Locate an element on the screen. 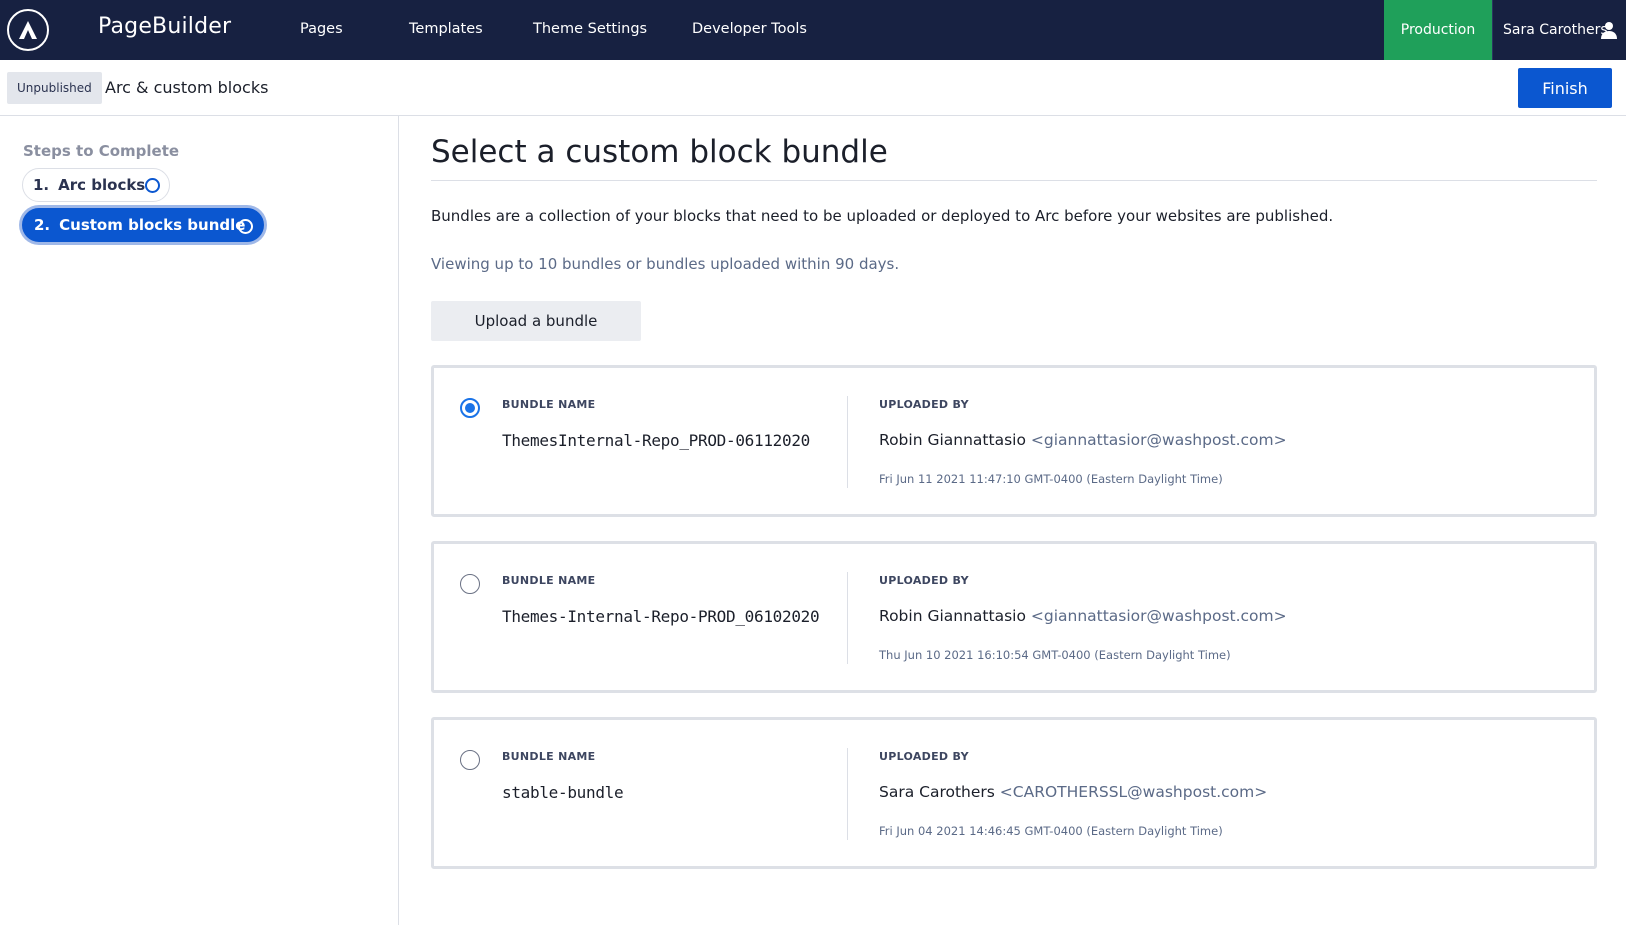  steps-title: Steps to Complete is located at coordinates (101, 151).